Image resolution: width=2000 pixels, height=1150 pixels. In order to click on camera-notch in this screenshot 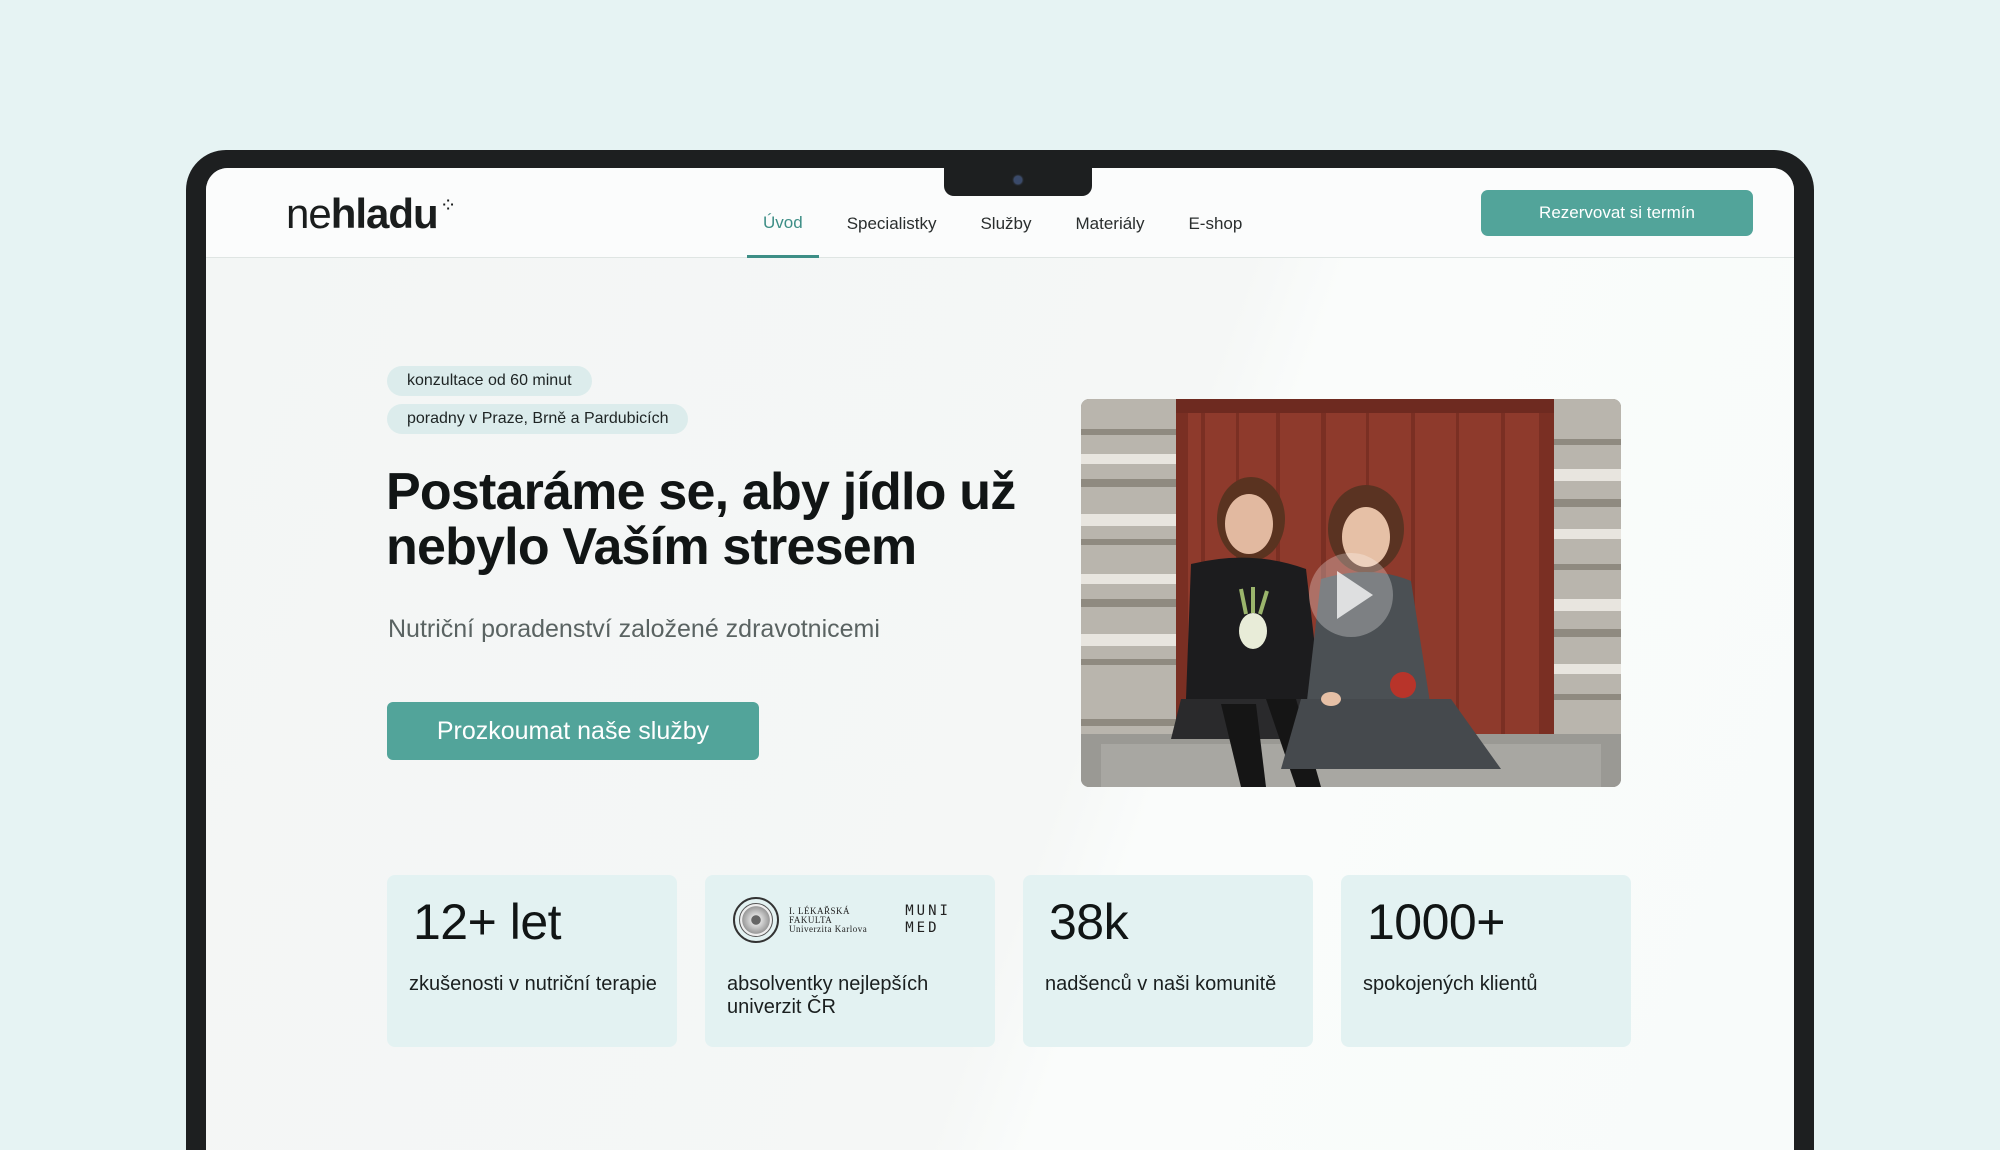, I will do `click(1018, 182)`.